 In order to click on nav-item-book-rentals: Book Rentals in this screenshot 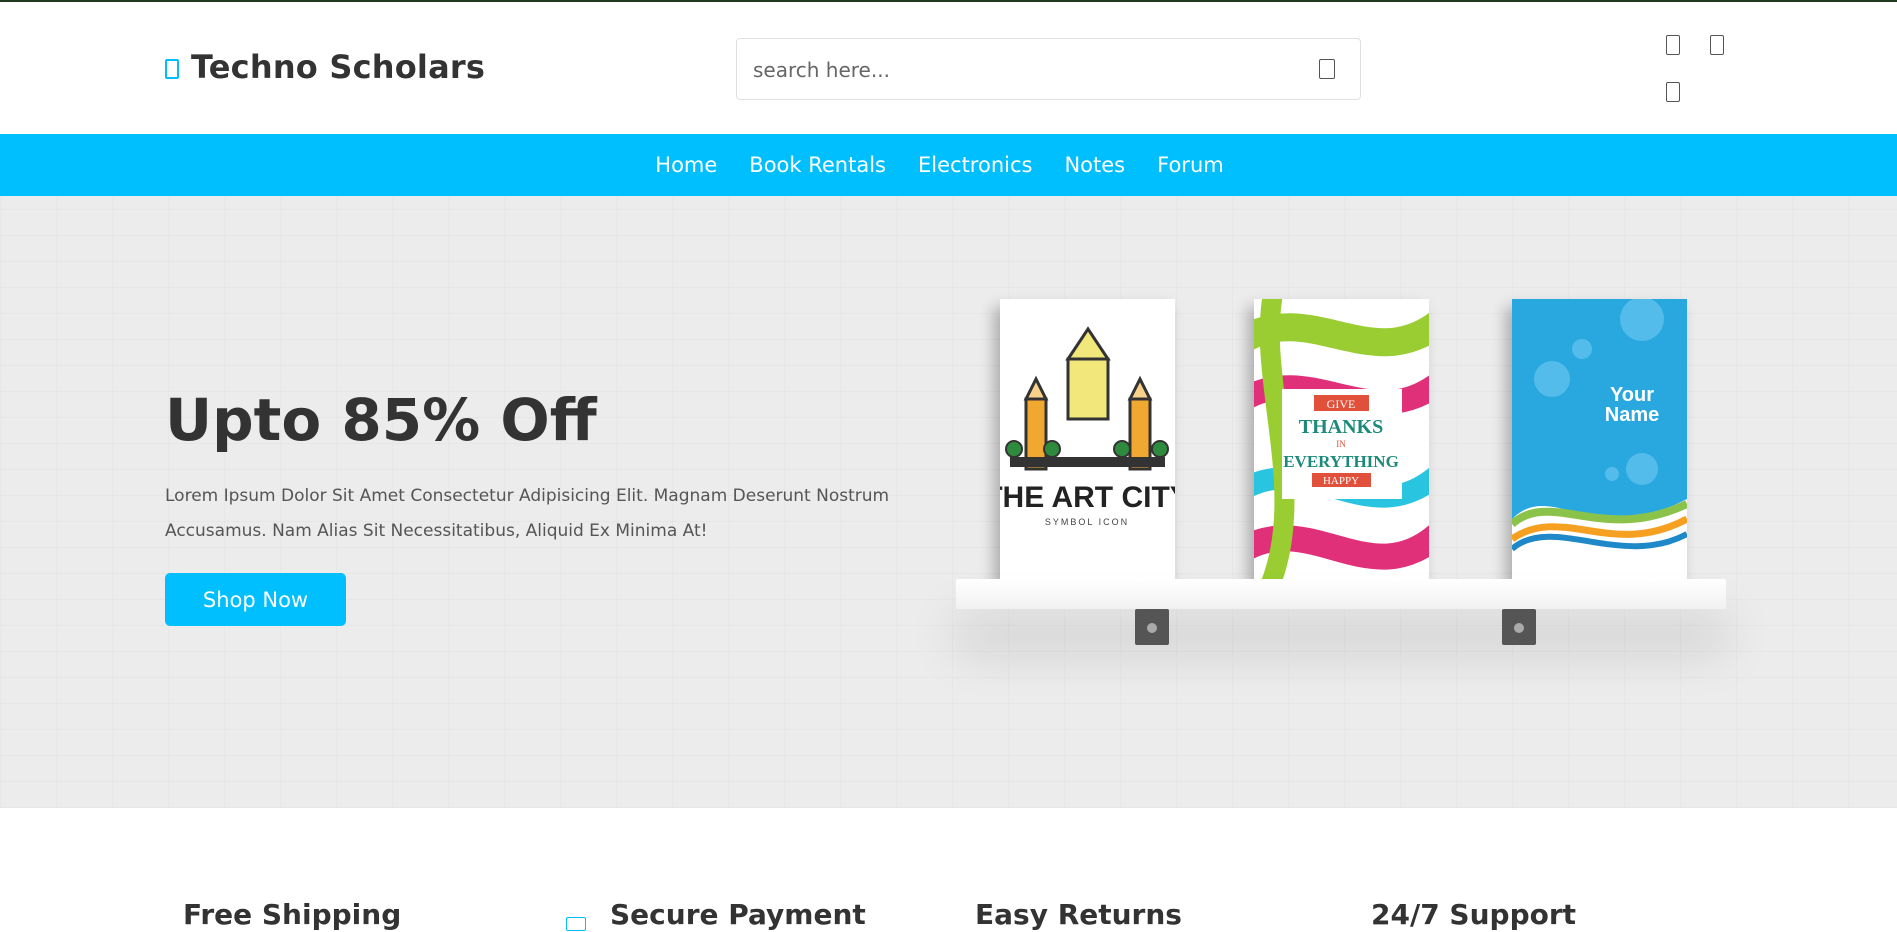, I will do `click(817, 165)`.